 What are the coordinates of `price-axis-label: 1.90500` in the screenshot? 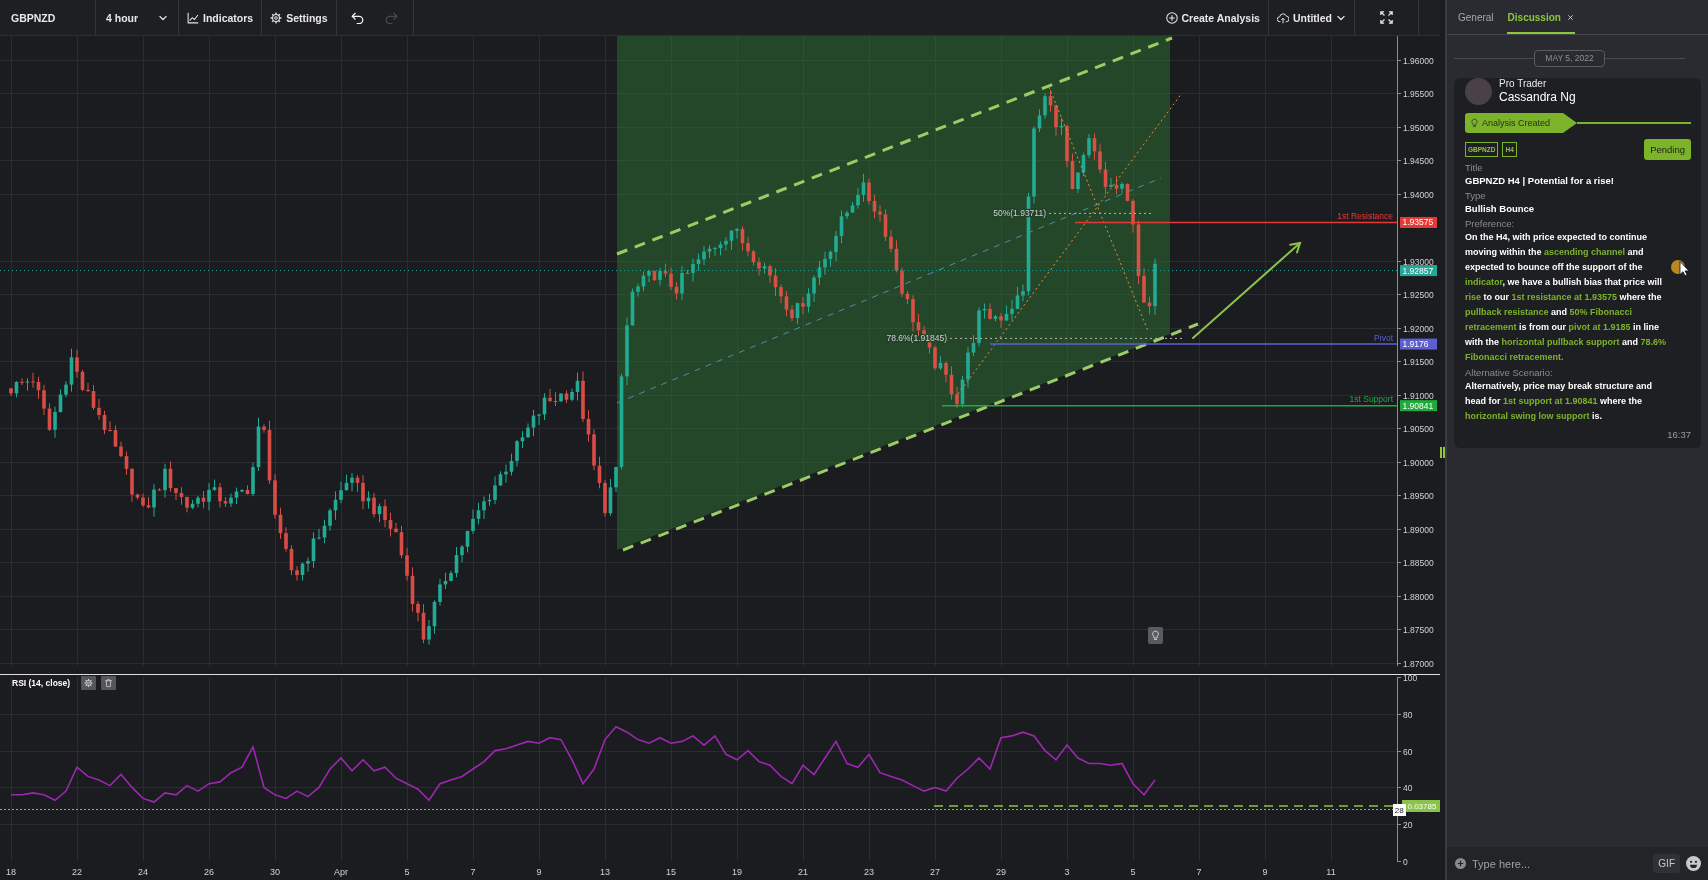 It's located at (1418, 428).